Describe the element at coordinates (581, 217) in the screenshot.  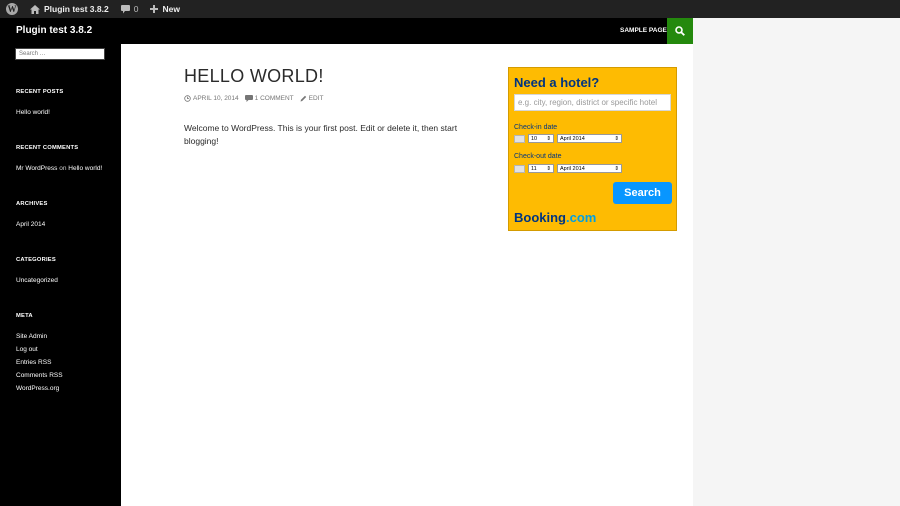
I see `booking-logo-part2: .com` at that location.